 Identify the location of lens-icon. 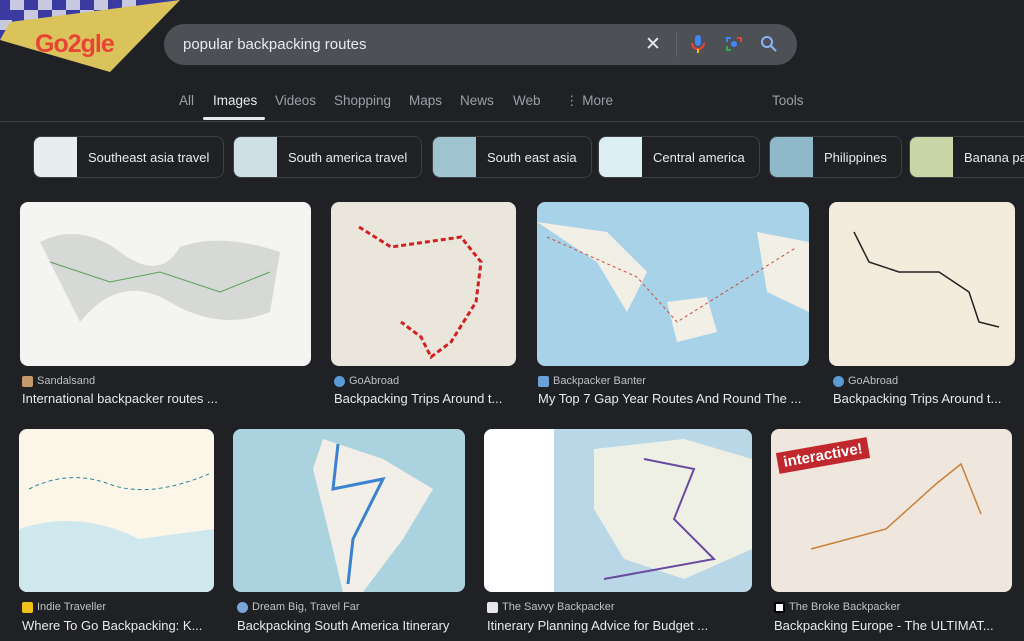
(734, 44).